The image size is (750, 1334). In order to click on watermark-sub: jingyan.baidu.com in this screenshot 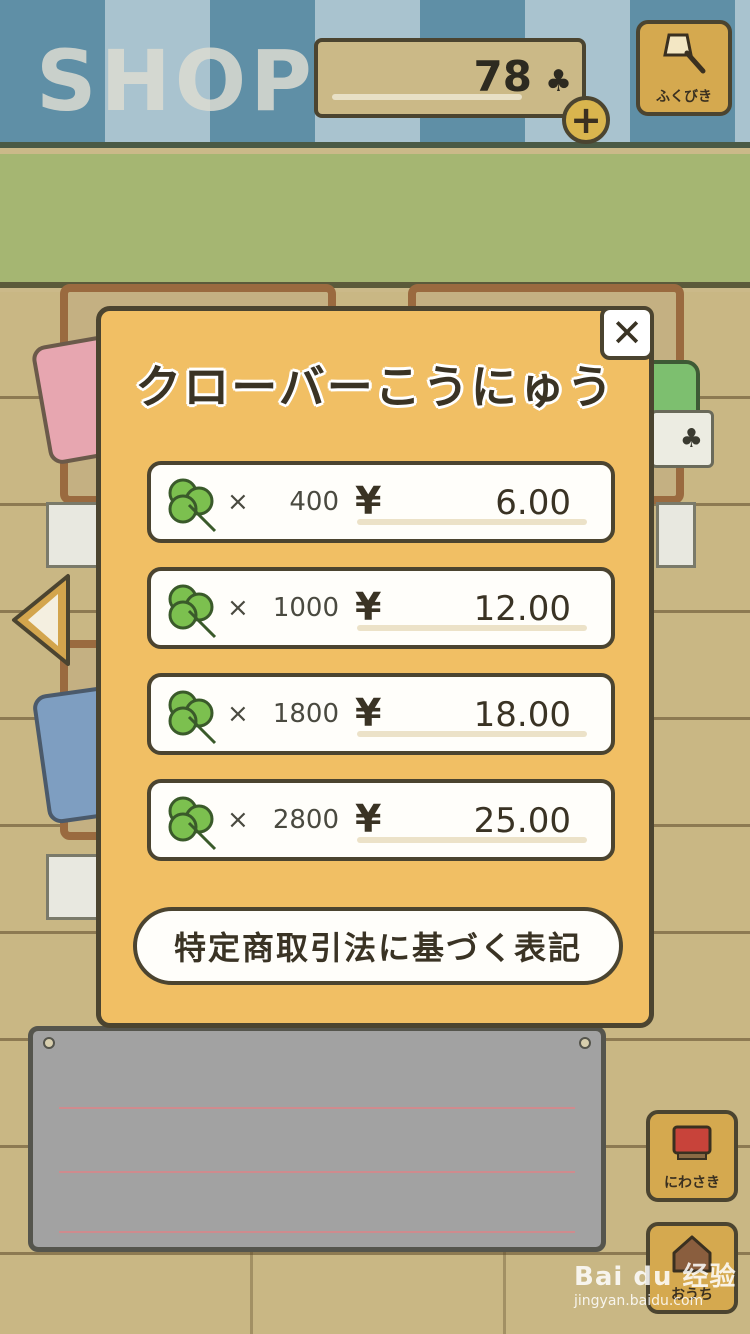, I will do `click(639, 1301)`.